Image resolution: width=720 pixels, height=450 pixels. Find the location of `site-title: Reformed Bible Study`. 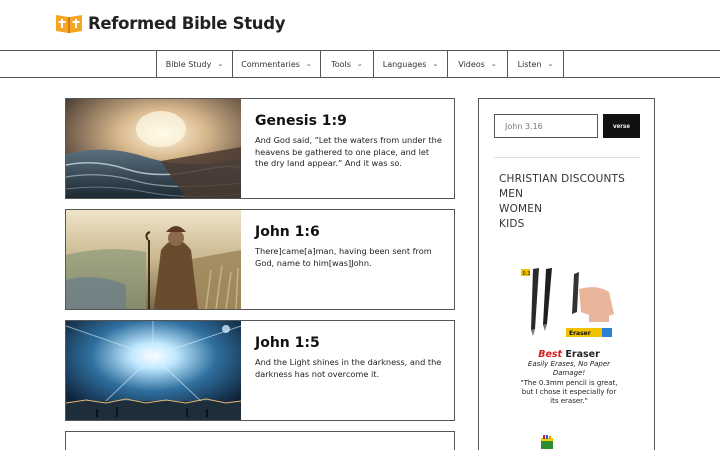

site-title: Reformed Bible Study is located at coordinates (187, 23).